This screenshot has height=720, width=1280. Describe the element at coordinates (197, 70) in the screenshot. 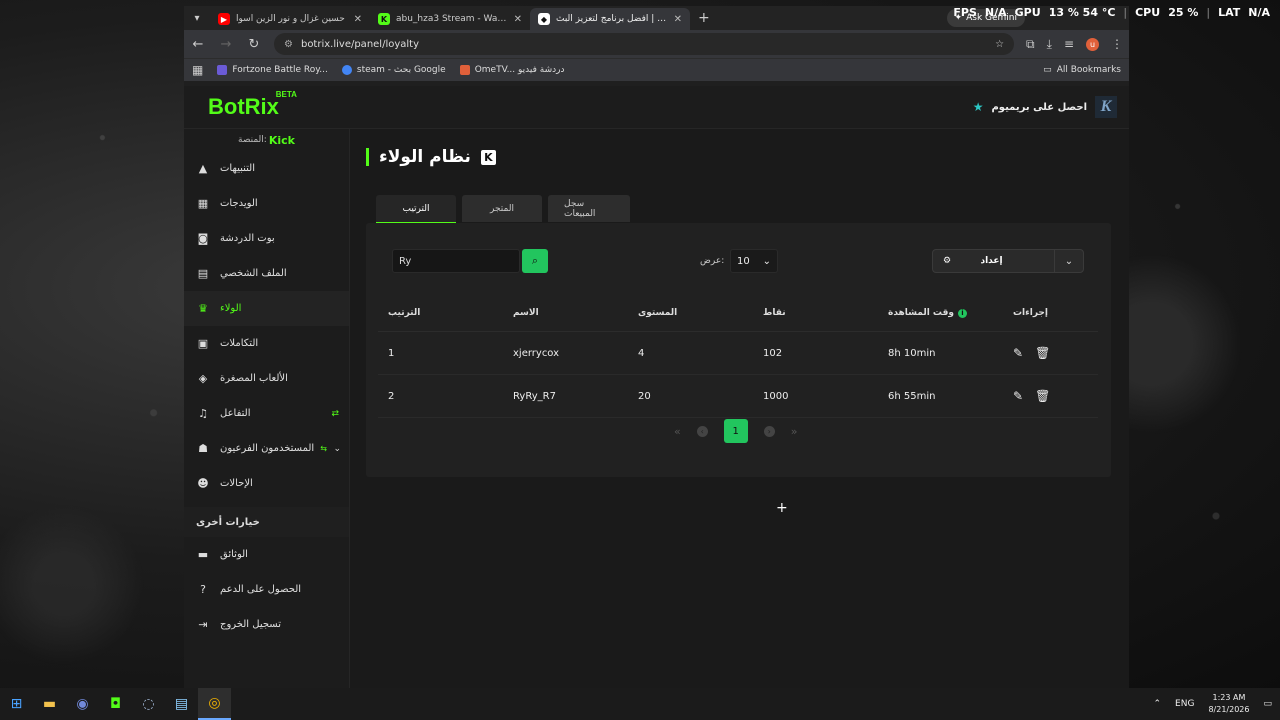

I see `apps-grid-icon: ▦` at that location.